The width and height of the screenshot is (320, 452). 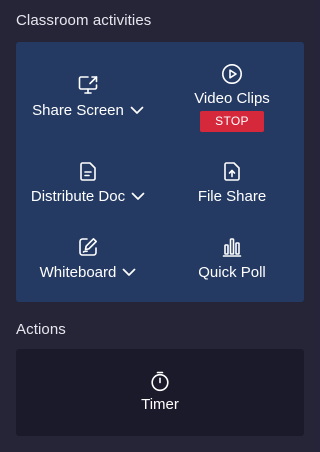 I want to click on share-screen-icon, so click(x=88, y=85).